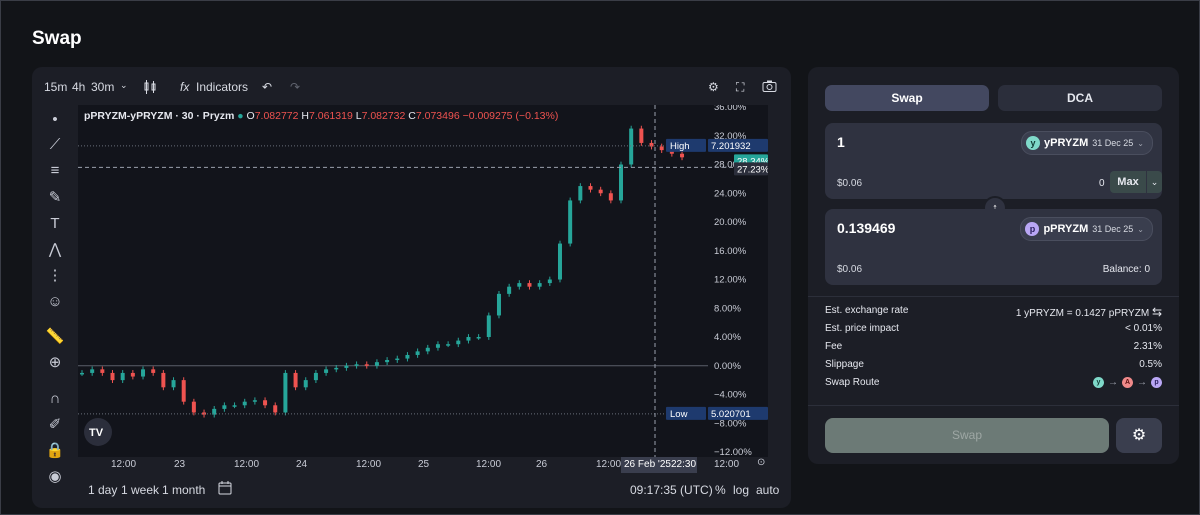  I want to click on utc-clock: 09:17:35 (UTC), so click(671, 490).